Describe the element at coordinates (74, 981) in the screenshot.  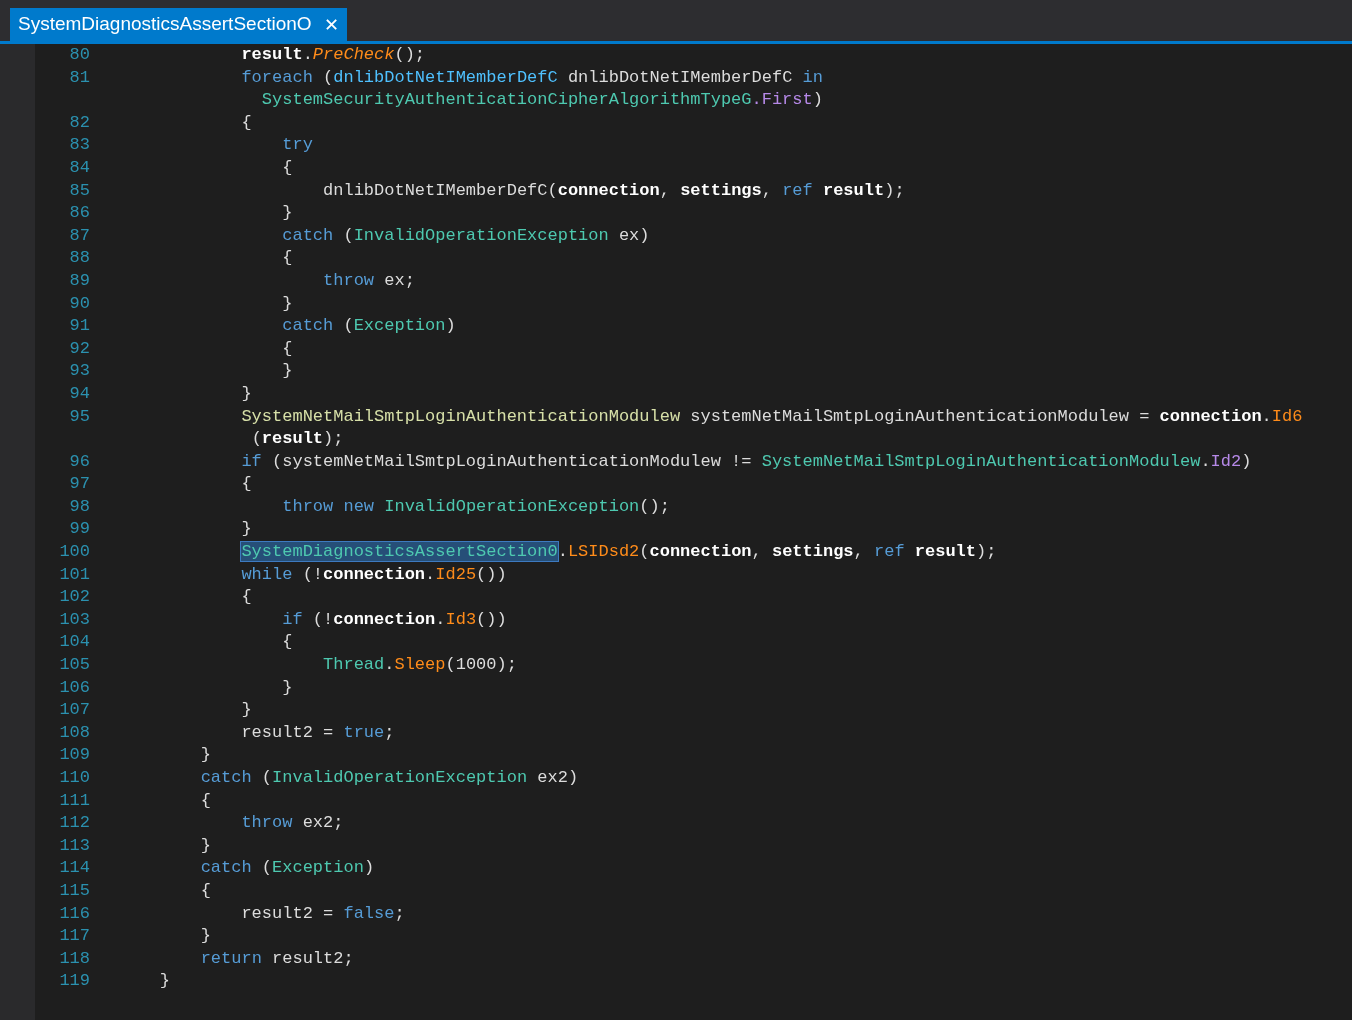
I see `line-number: 119` at that location.